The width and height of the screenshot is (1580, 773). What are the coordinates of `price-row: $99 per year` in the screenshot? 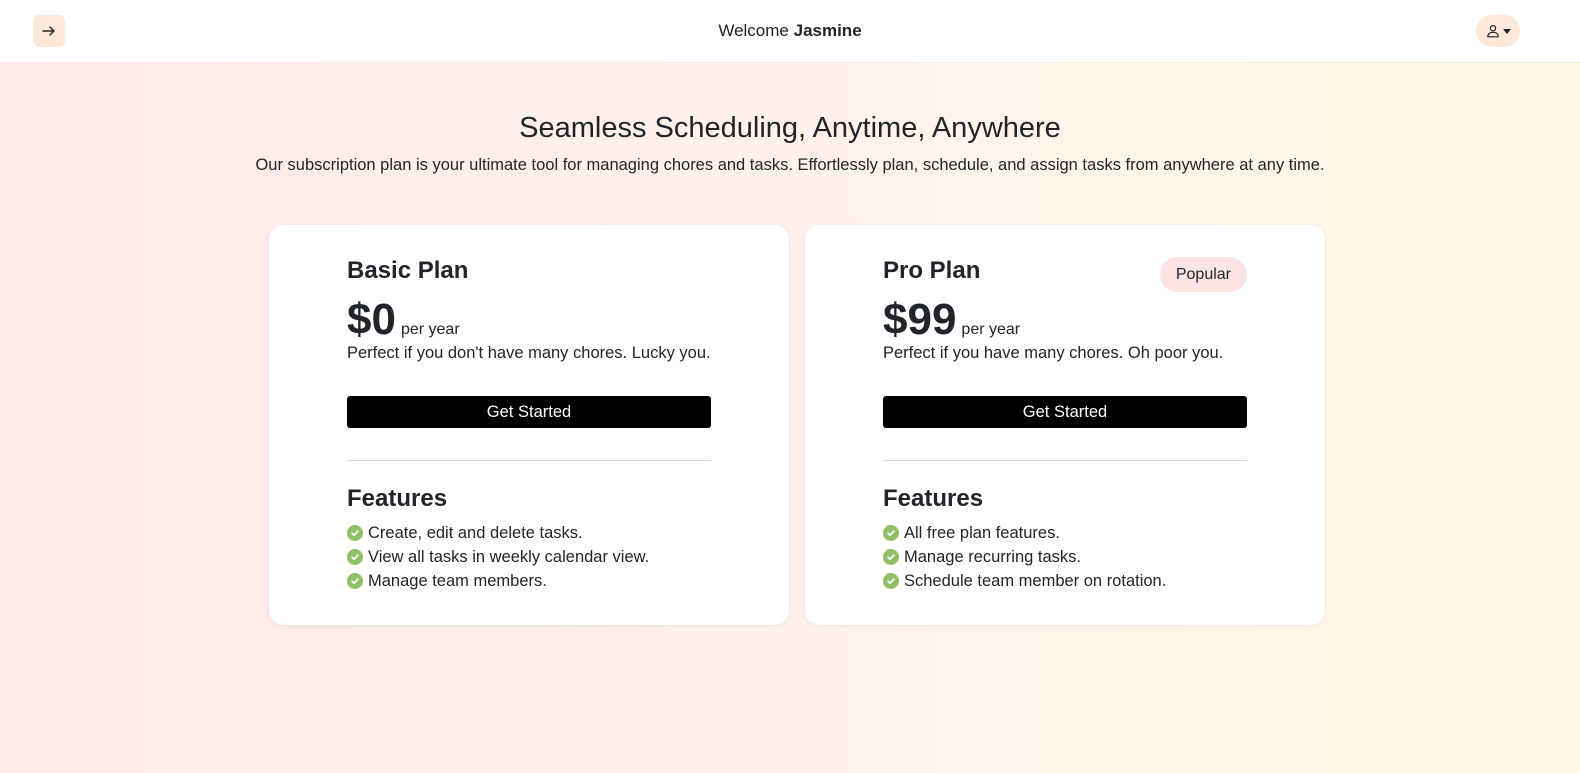 It's located at (951, 320).